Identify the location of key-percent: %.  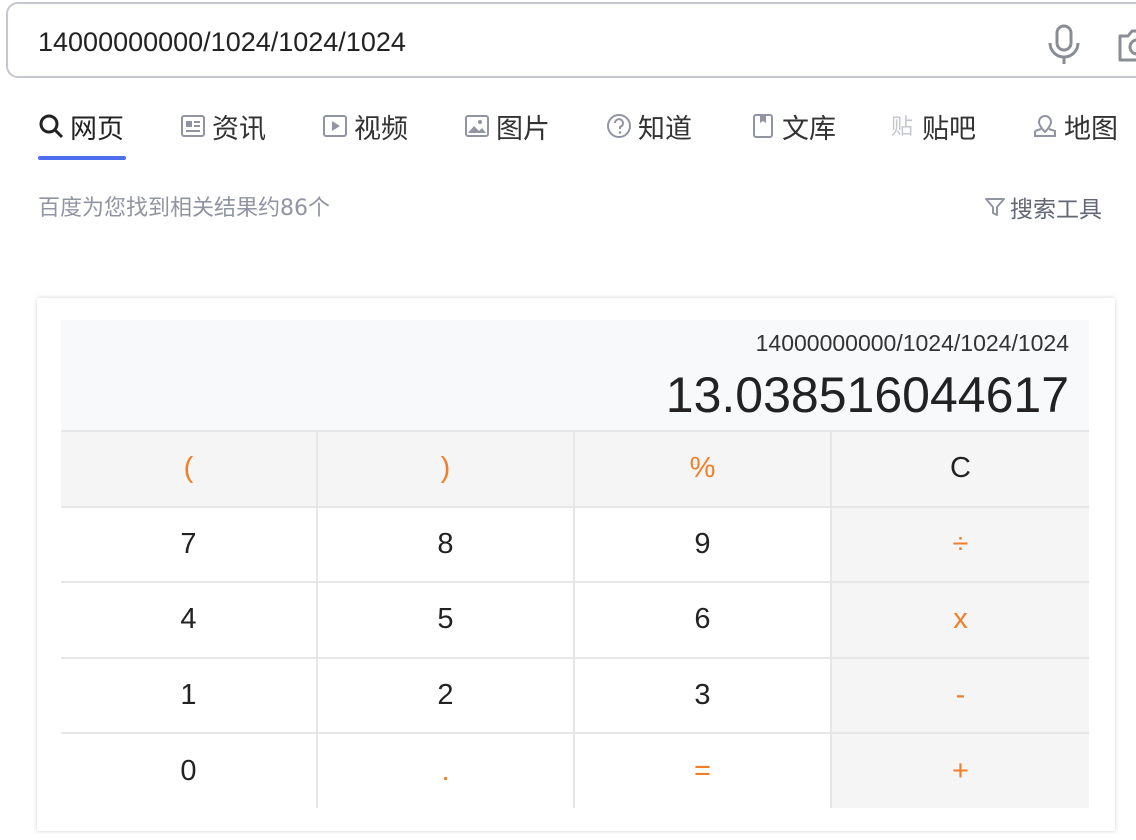
(703, 468).